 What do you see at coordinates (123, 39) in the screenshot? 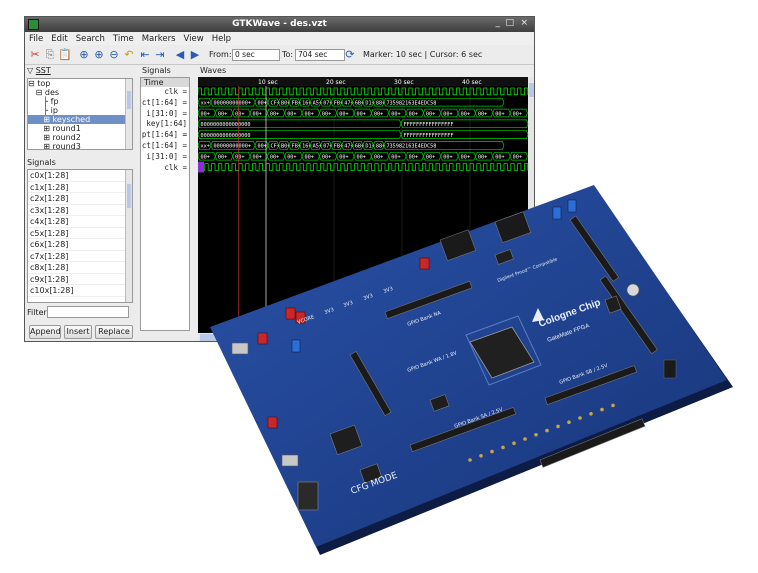
I see `menu-time: Time` at bounding box center [123, 39].